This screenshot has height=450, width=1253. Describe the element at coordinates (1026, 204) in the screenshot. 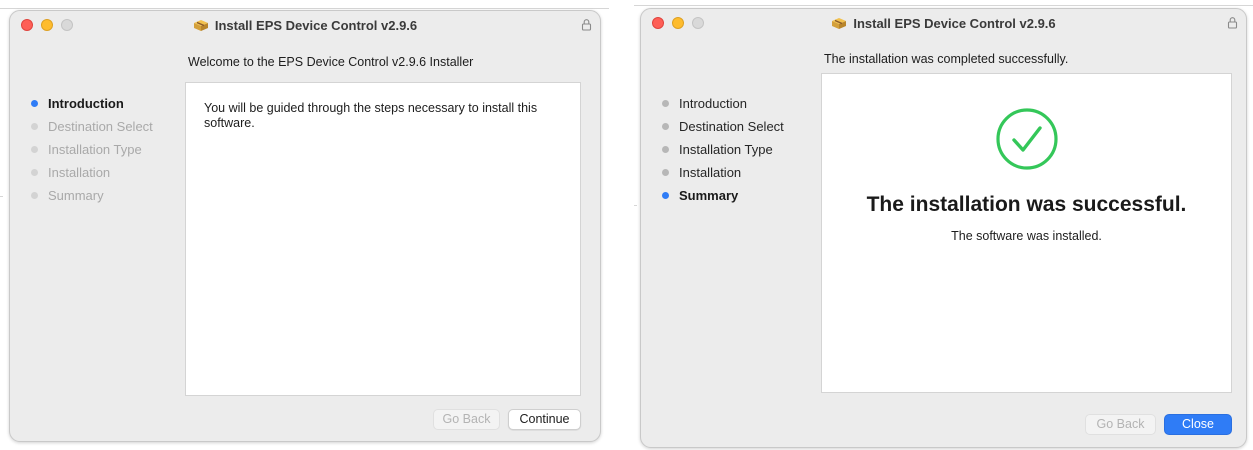

I see `success-title: The installation was successful.` at that location.